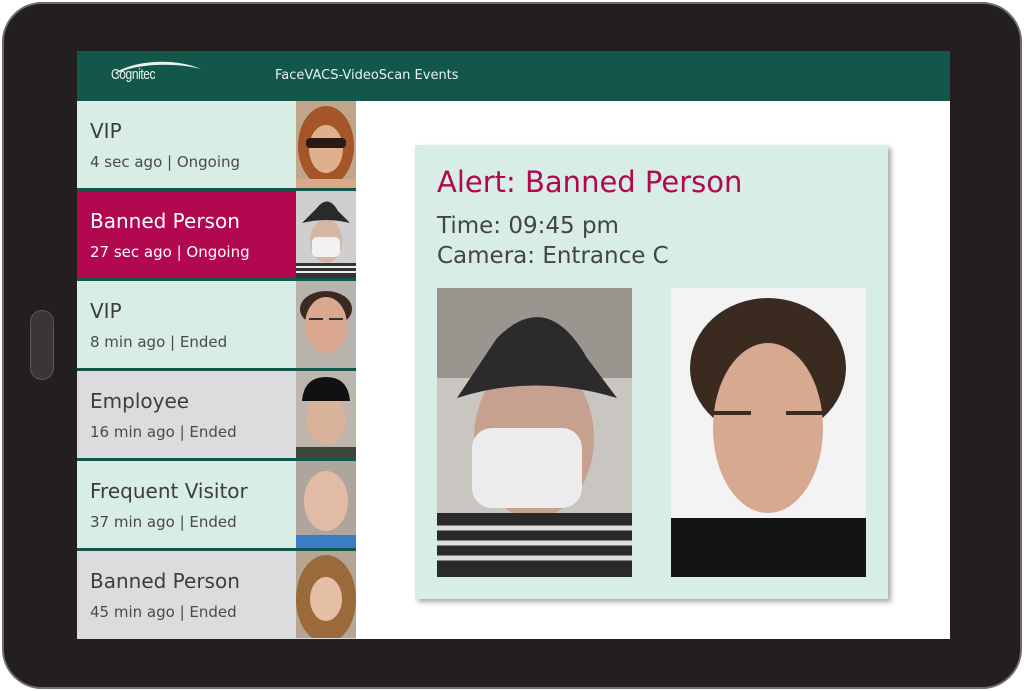 This screenshot has width=1024, height=691. What do you see at coordinates (768, 432) in the screenshot?
I see `enrolled-face-photo` at bounding box center [768, 432].